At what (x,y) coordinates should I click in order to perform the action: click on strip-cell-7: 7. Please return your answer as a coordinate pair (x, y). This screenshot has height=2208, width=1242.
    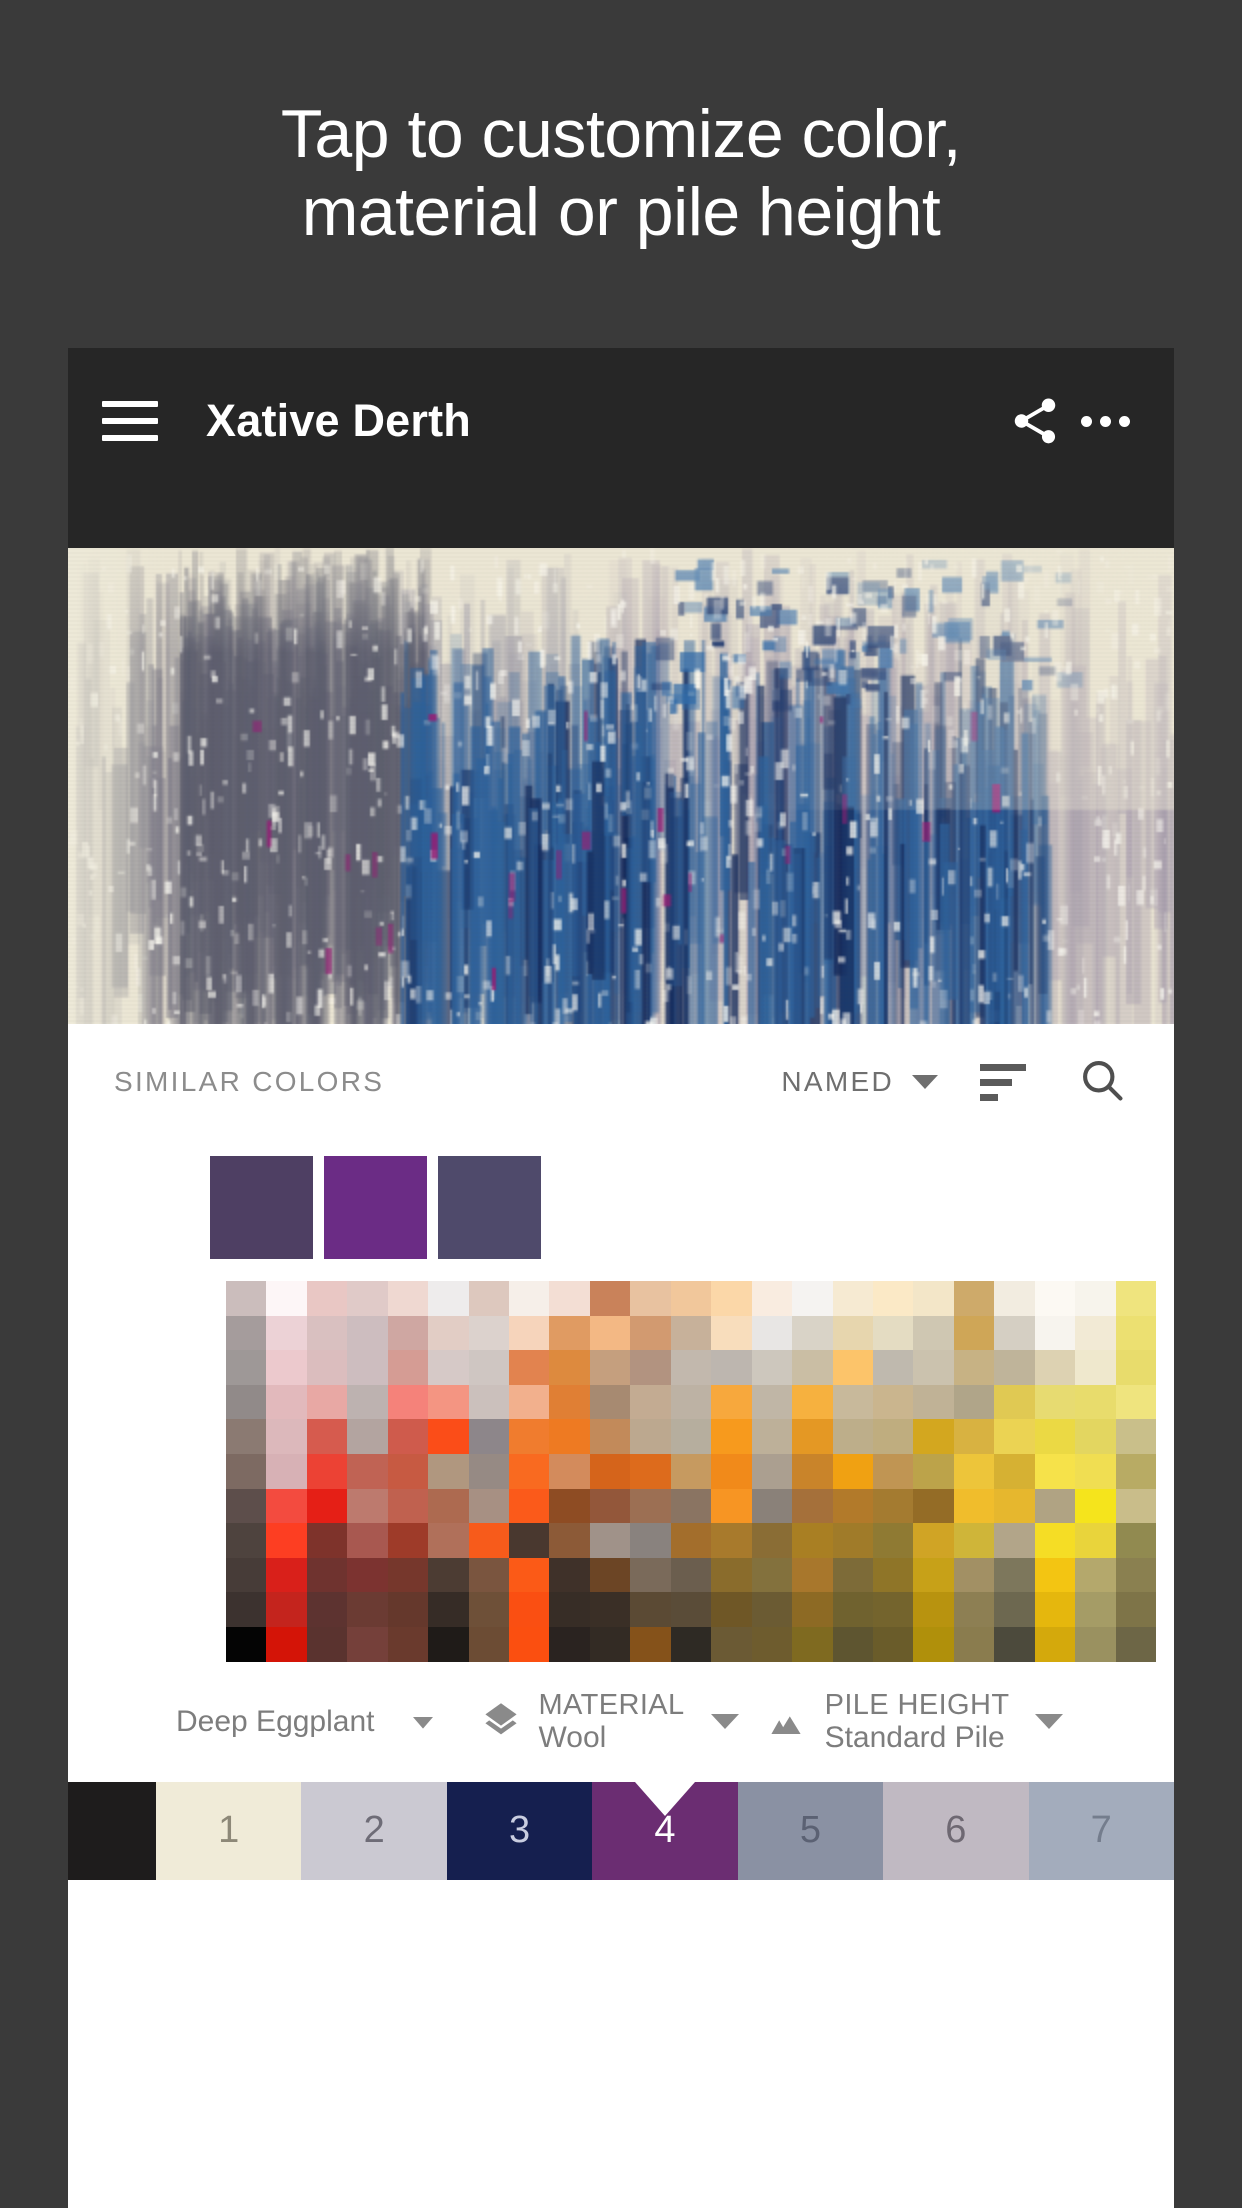
    Looking at the image, I should click on (1101, 1830).